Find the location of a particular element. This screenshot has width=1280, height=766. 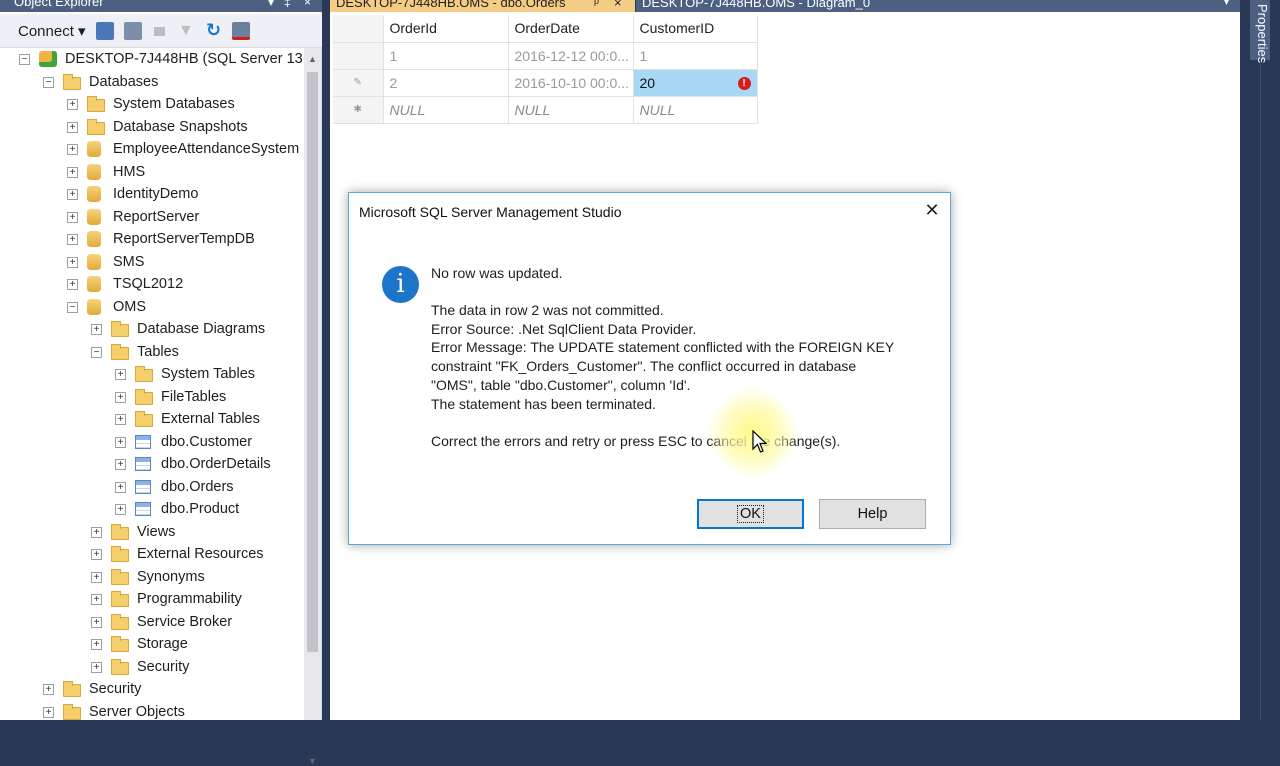

scrollbar-thumb is located at coordinates (312, 362).